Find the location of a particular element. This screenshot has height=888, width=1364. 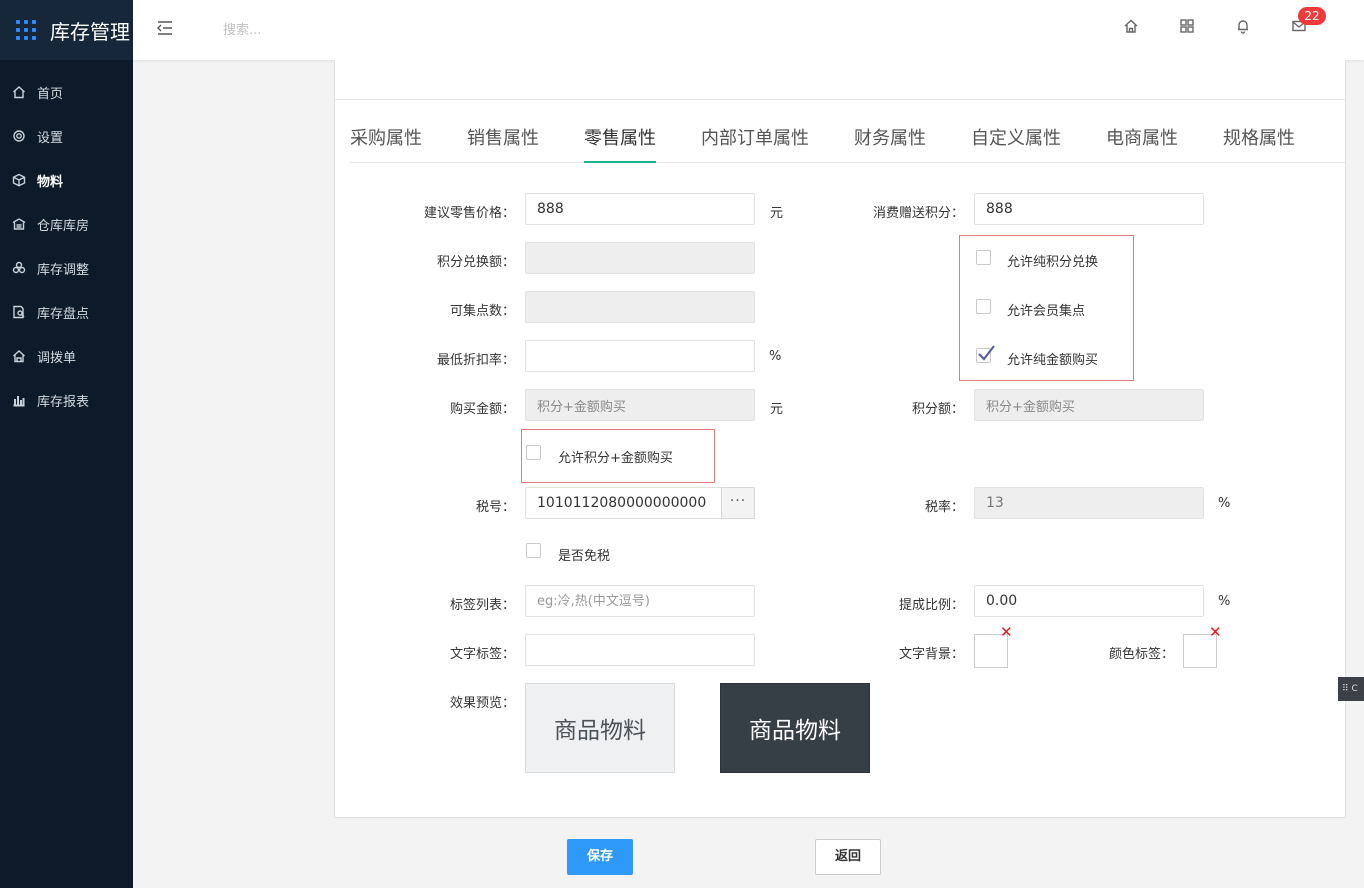

sidebar-item-stock-adjust: 库存调整 is located at coordinates (66, 268).